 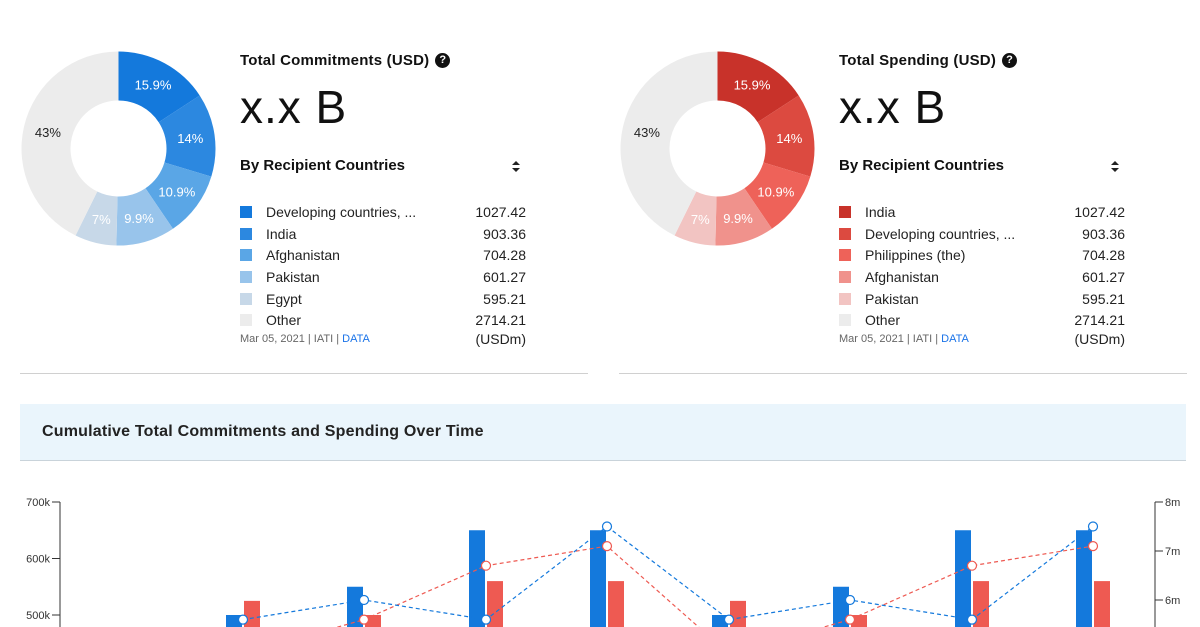 I want to click on legend-value: 2714.21, so click(x=1099, y=320).